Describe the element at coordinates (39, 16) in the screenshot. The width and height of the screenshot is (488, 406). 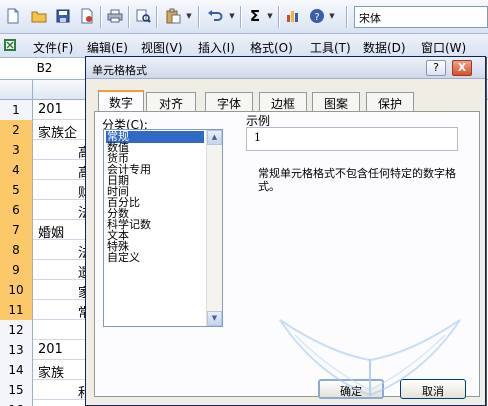
I see `open-folder-icon` at that location.